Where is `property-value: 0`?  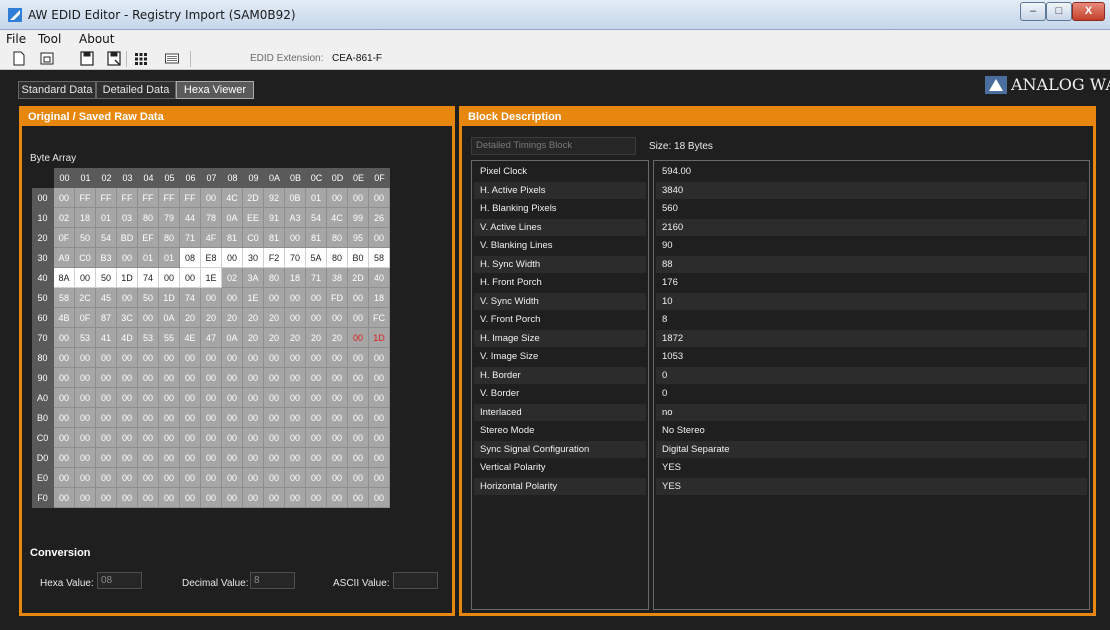 property-value: 0 is located at coordinates (871, 393).